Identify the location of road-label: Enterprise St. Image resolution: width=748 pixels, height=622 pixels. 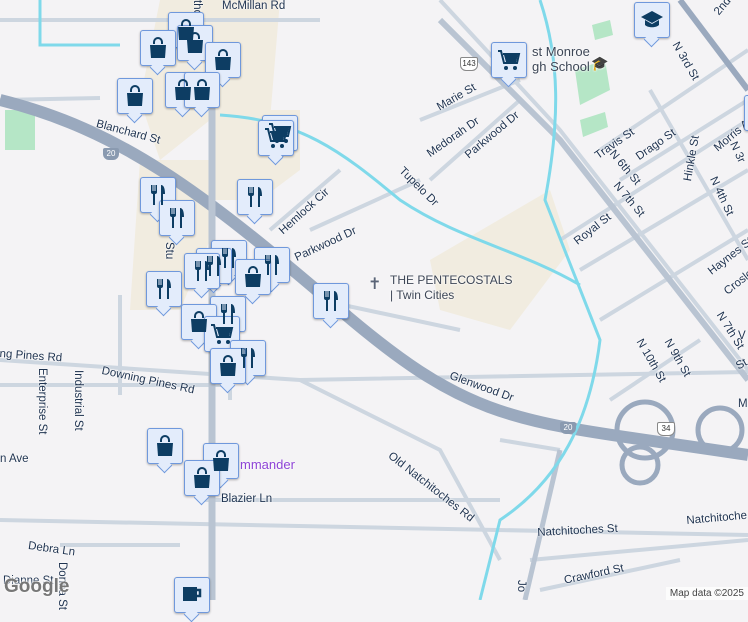
(42, 401).